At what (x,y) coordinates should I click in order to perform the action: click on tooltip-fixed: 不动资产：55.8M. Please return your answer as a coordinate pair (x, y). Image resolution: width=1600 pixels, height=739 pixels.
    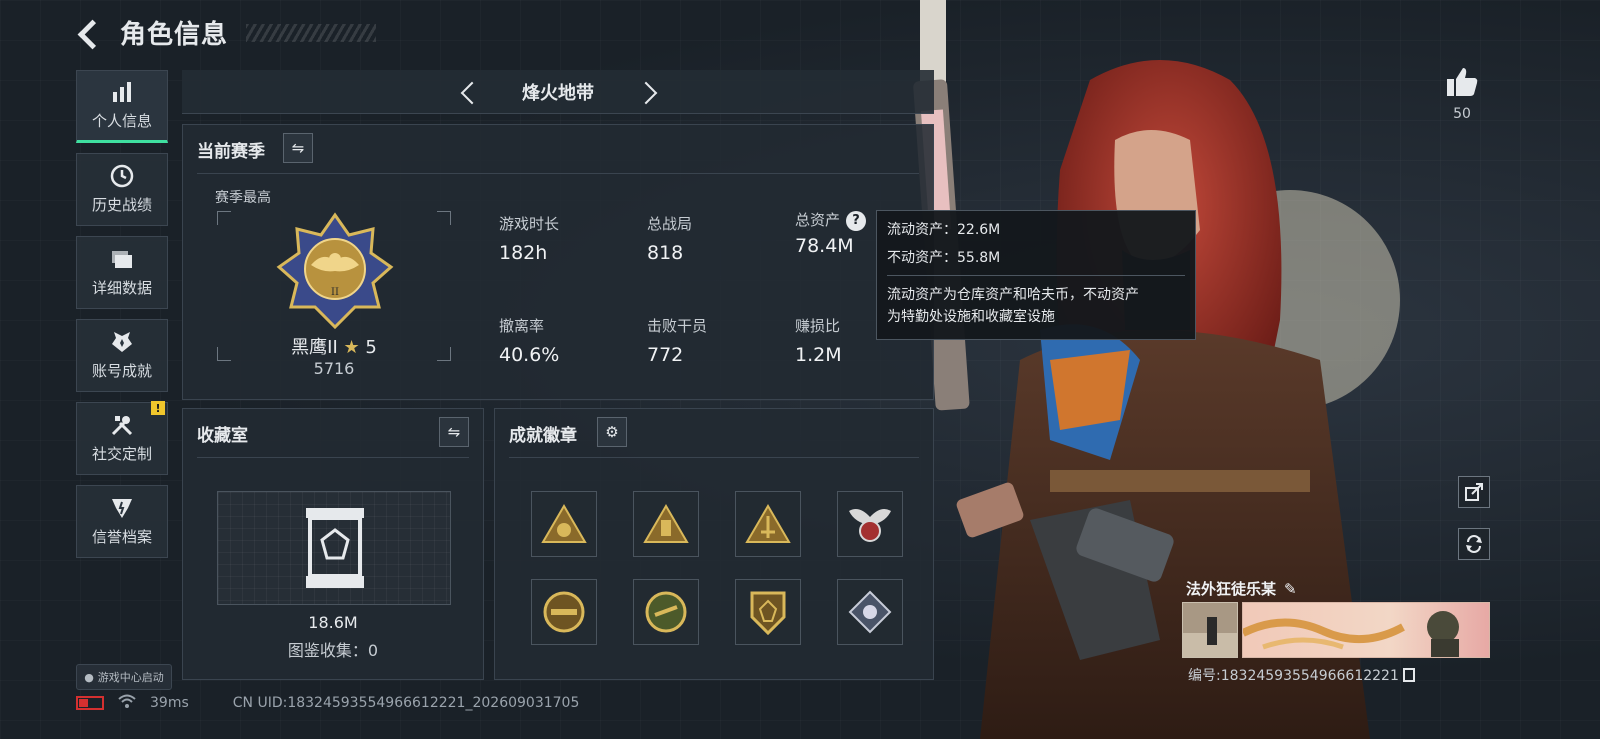
    Looking at the image, I should click on (944, 258).